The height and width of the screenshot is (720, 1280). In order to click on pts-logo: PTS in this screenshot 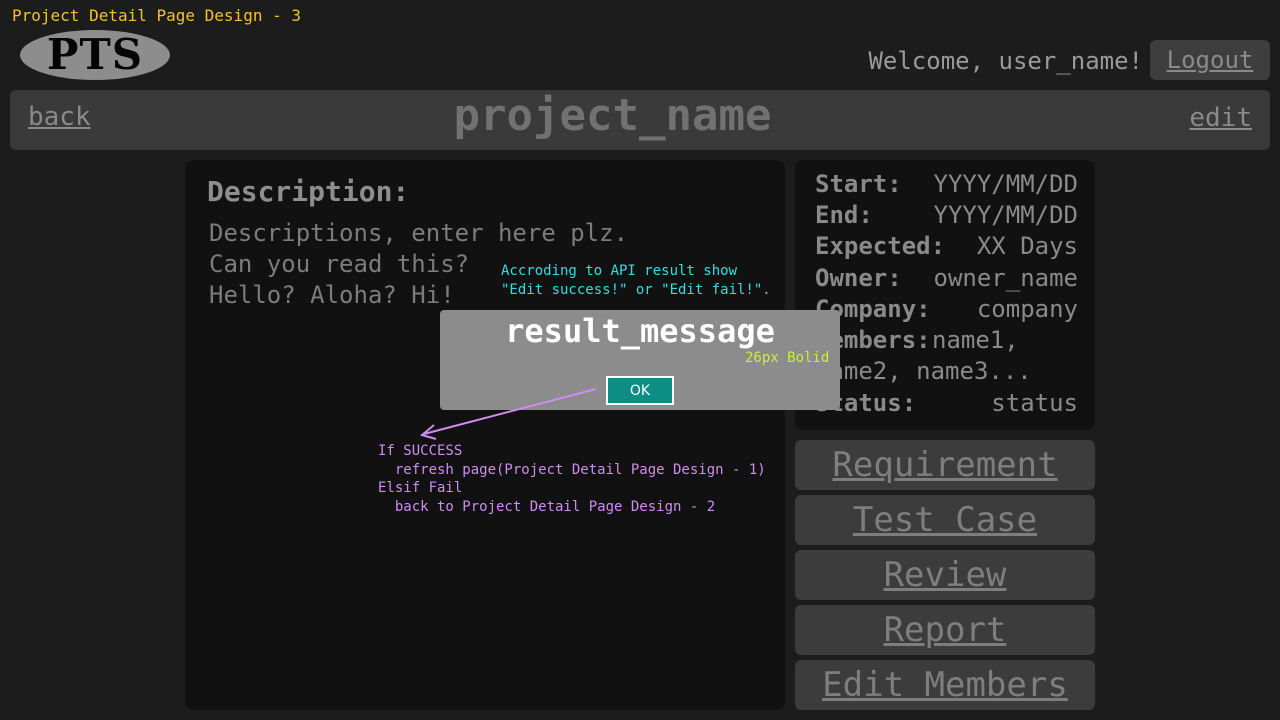, I will do `click(95, 55)`.